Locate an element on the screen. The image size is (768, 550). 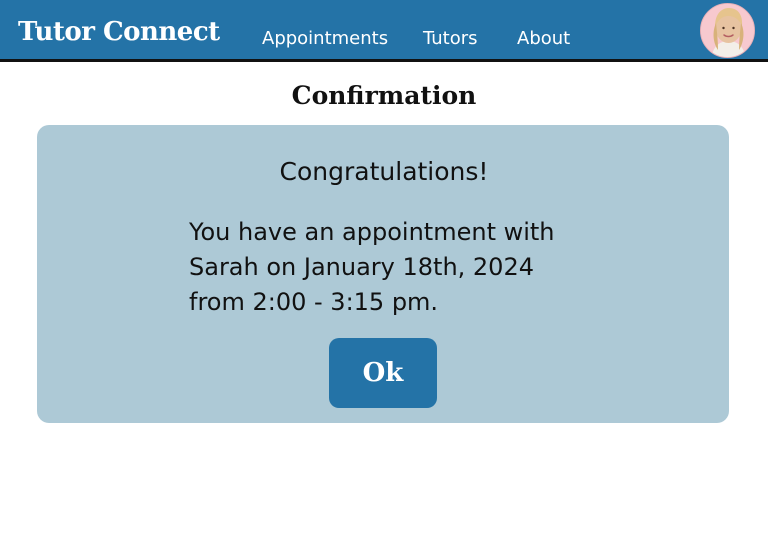
nav-item-about: About is located at coordinates (543, 39).